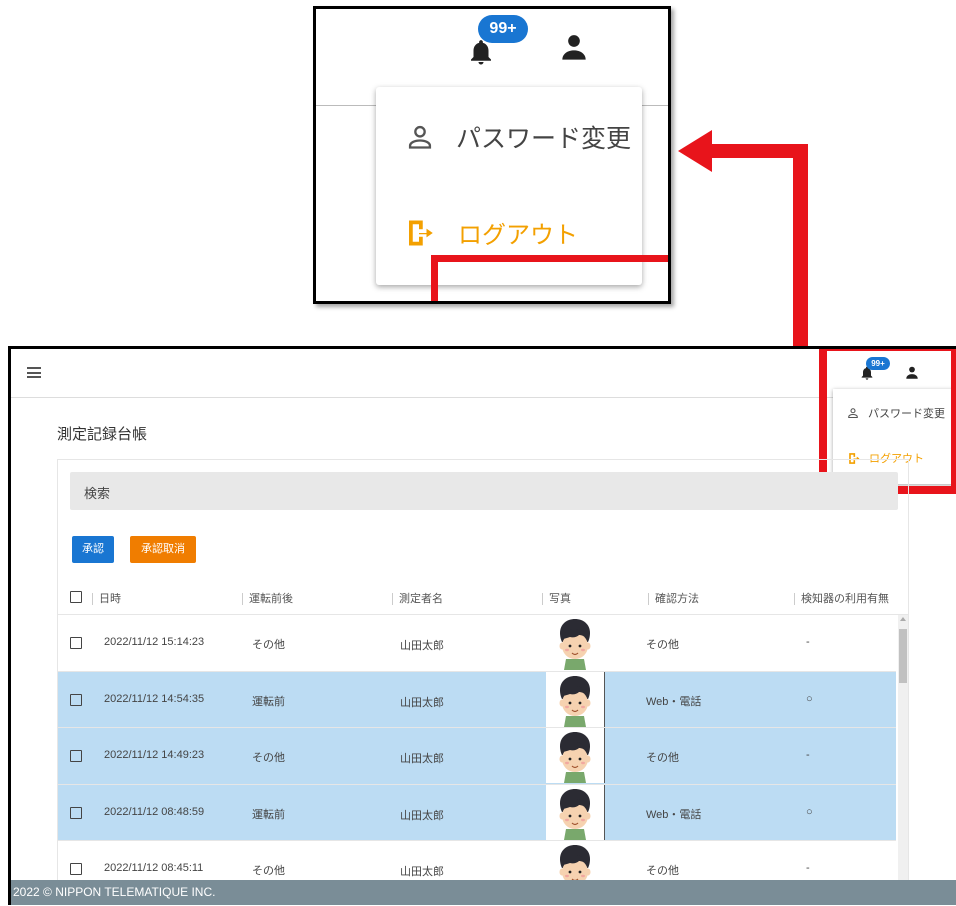 The width and height of the screenshot is (956, 906). Describe the element at coordinates (556, 598) in the screenshot. I see `column-header: 写真` at that location.